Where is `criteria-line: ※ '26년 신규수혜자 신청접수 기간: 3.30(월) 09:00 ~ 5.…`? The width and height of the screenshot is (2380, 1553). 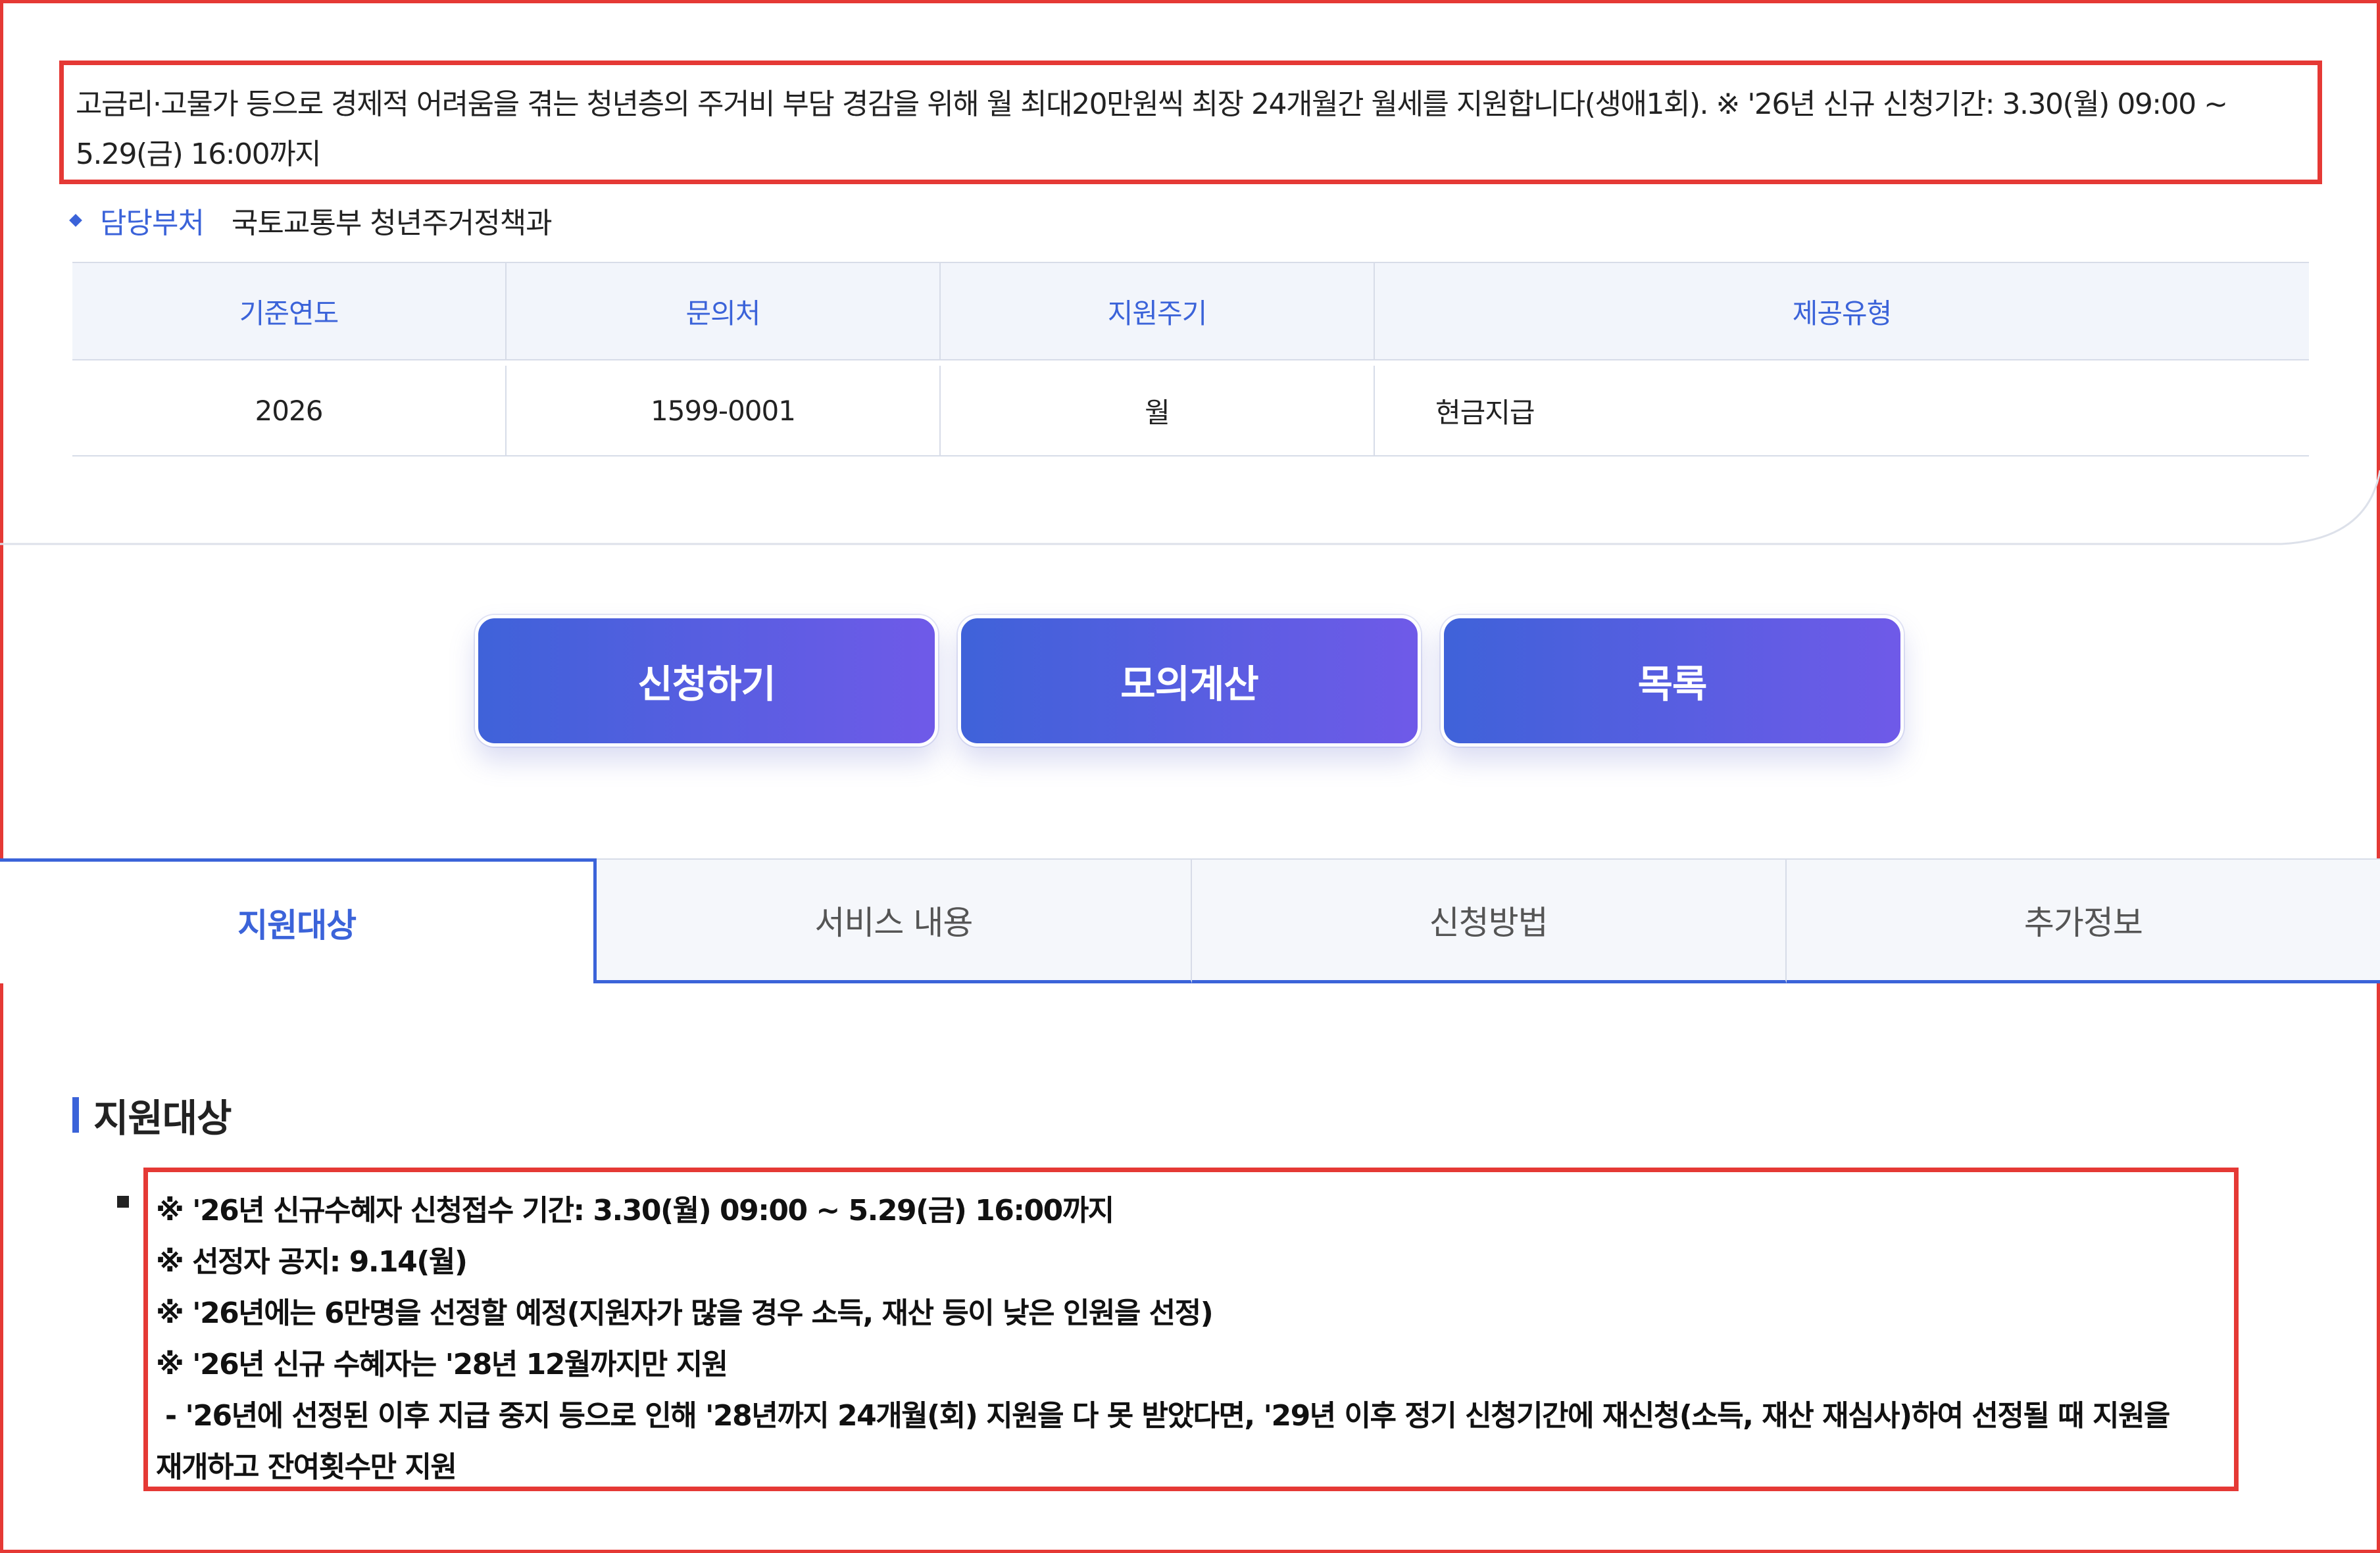
criteria-line: ※ '26년 신규수혜자 신청접수 기간: 3.30(월) 09:00 ~ 5.… is located at coordinates (635, 1210).